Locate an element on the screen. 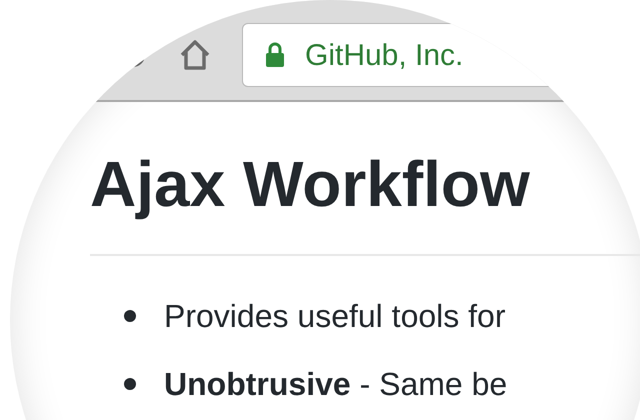  home-icon is located at coordinates (195, 55).